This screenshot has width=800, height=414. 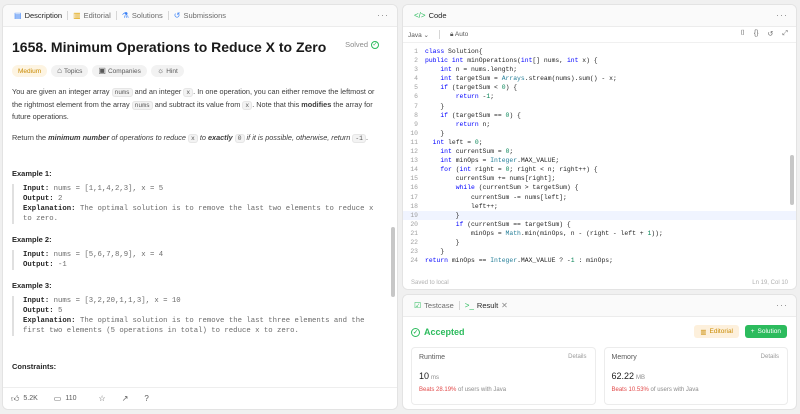 What do you see at coordinates (97, 15) in the screenshot?
I see `tab-editorial-label: Editorial` at bounding box center [97, 15].